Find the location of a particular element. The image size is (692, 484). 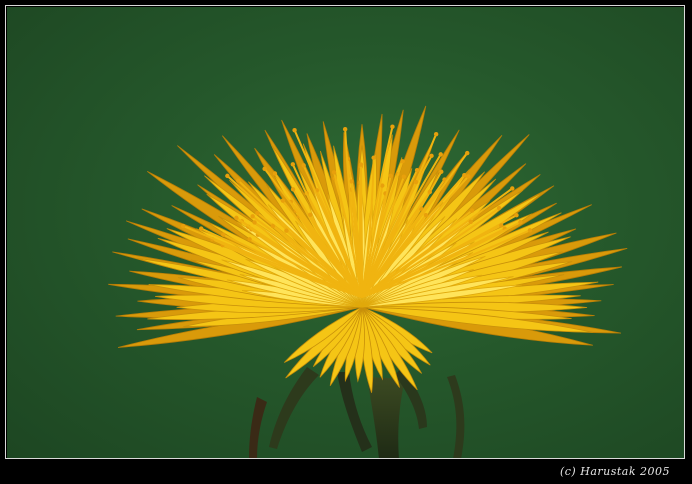

flower-stem is located at coordinates (357, 412).